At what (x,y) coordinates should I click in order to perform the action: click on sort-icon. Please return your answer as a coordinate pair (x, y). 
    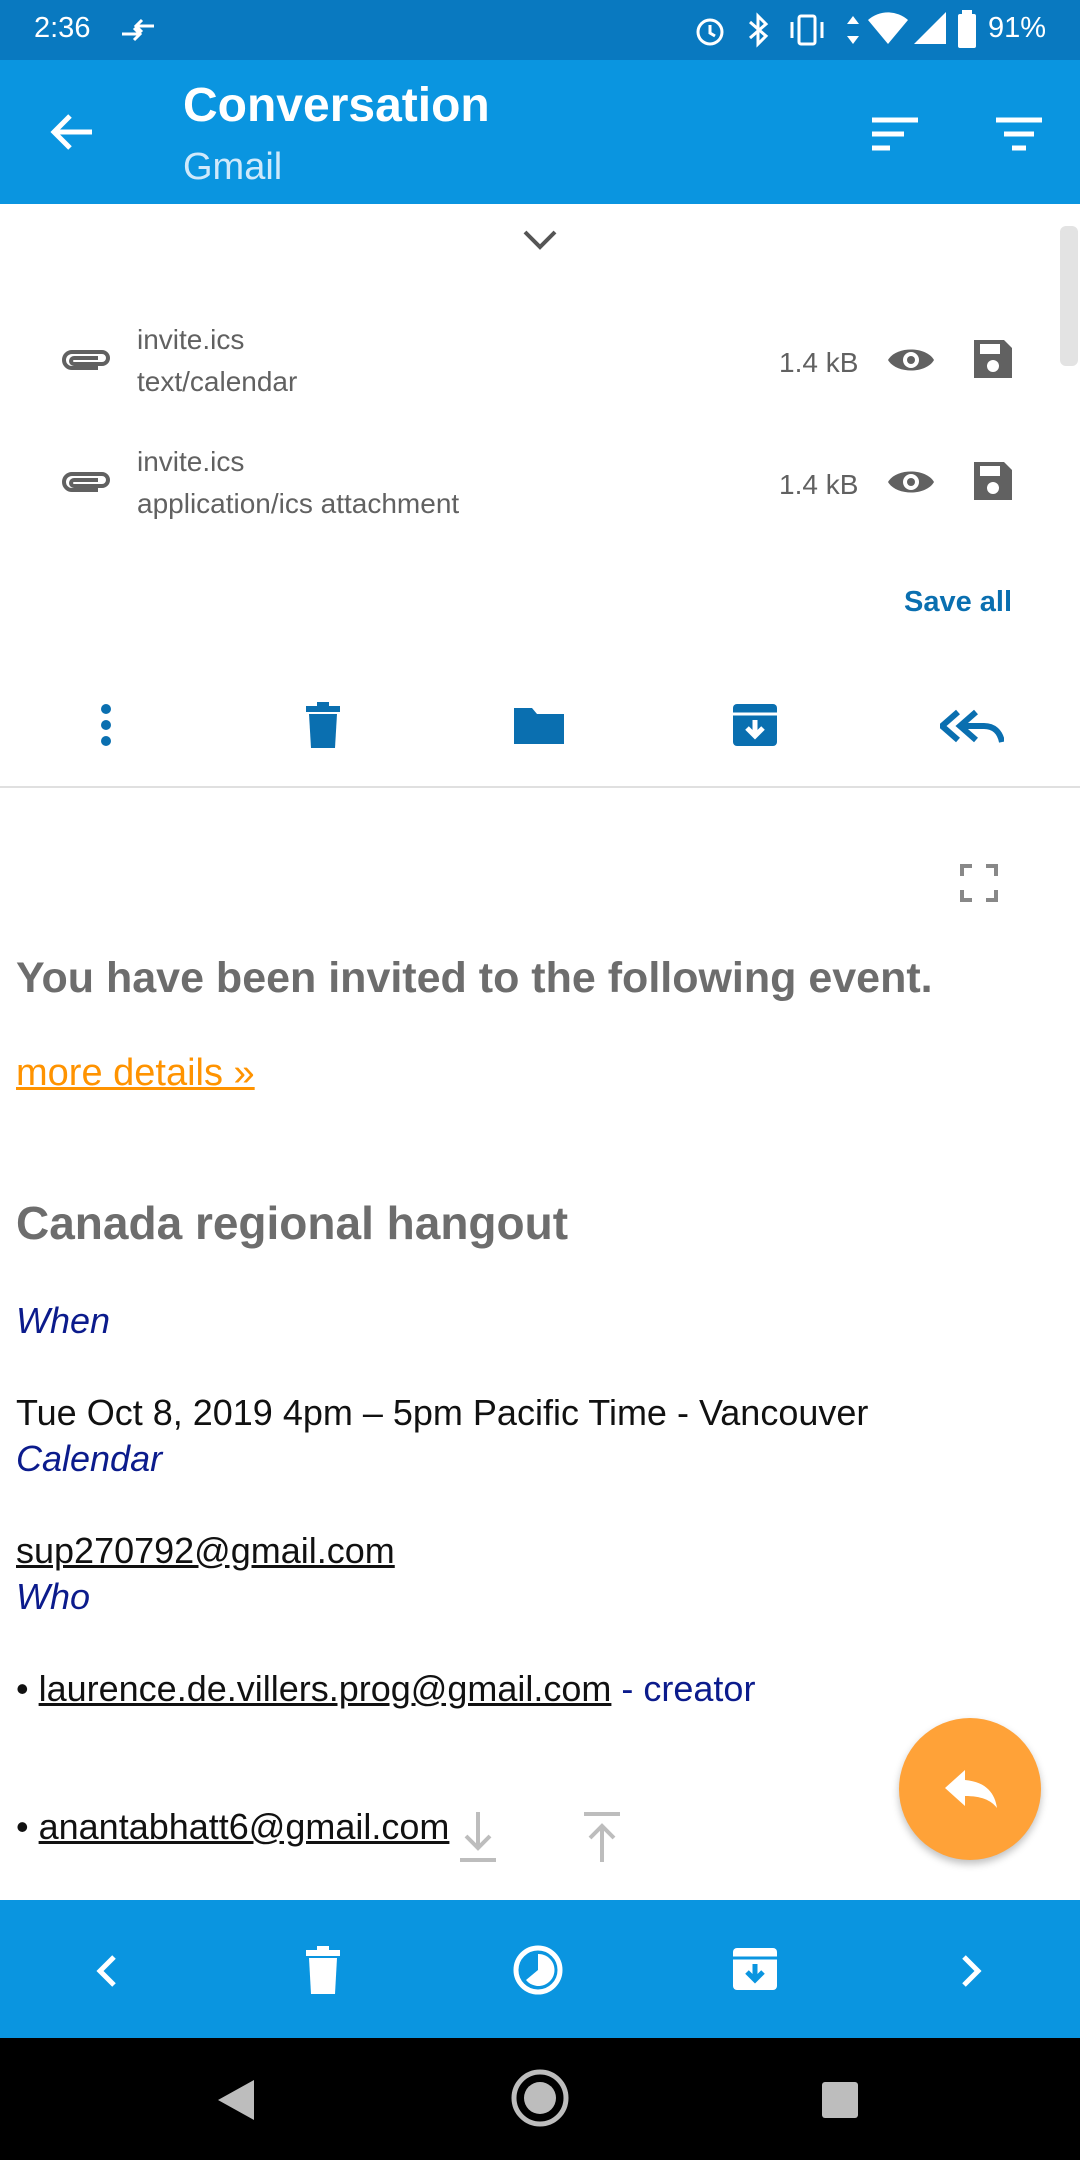
    Looking at the image, I should click on (895, 134).